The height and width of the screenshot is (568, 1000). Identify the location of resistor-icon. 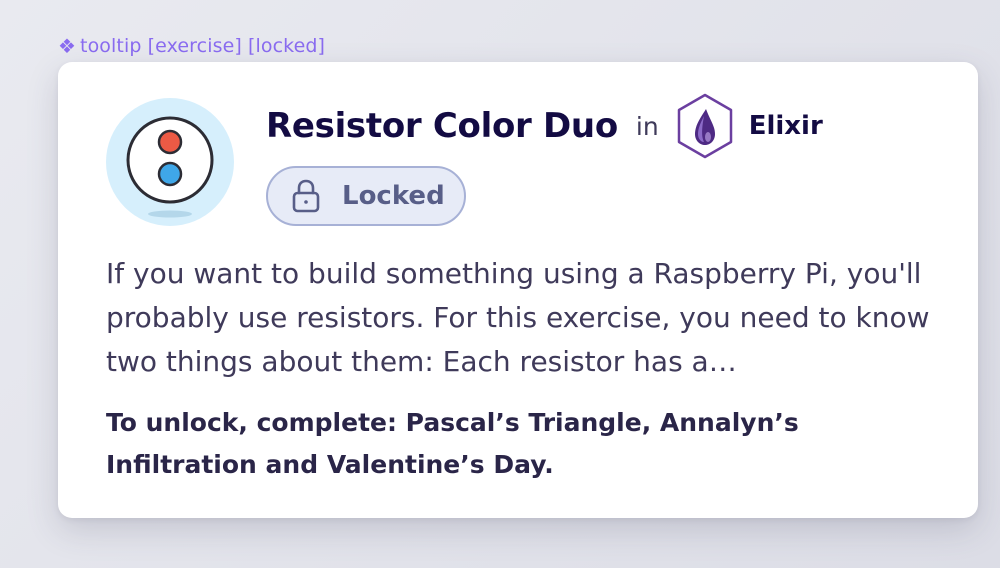
(170, 162).